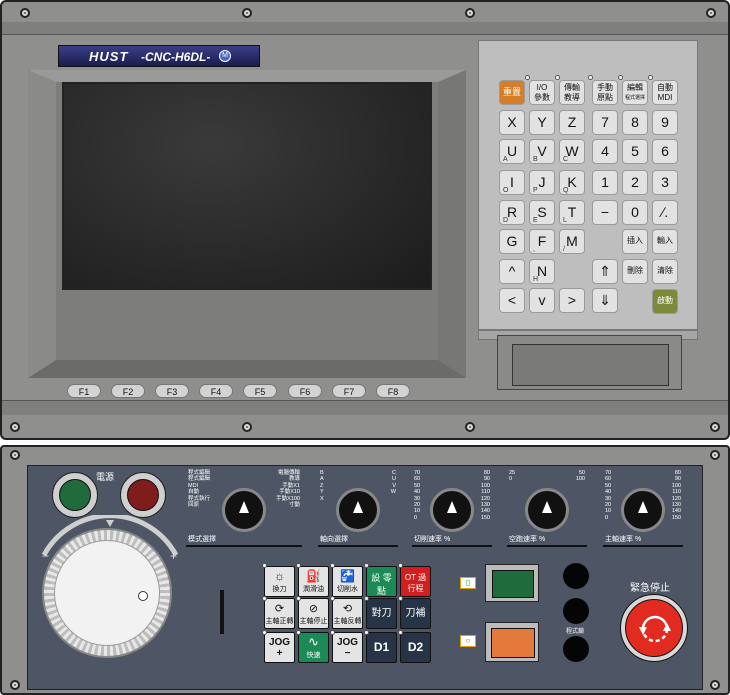  Describe the element at coordinates (313, 581) in the screenshot. I see `lube-button: ⛽ 潤滑油` at that location.